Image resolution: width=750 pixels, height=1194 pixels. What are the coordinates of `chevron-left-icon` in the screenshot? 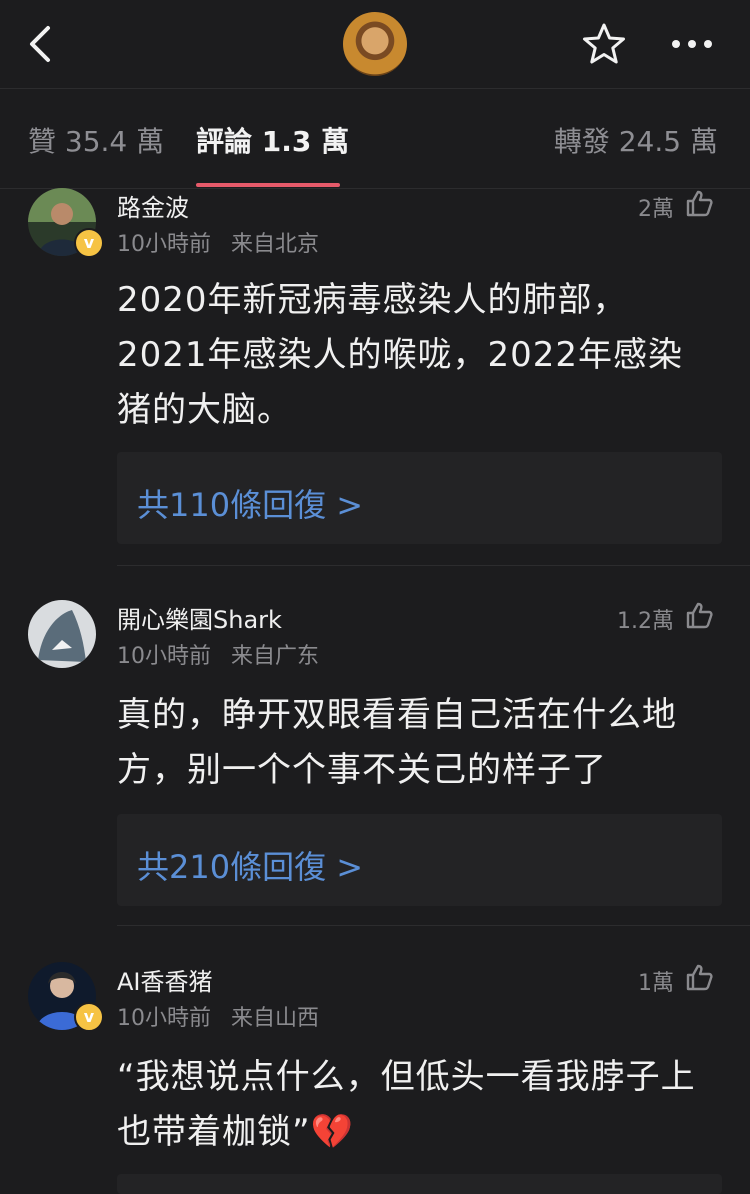 It's located at (42, 44).